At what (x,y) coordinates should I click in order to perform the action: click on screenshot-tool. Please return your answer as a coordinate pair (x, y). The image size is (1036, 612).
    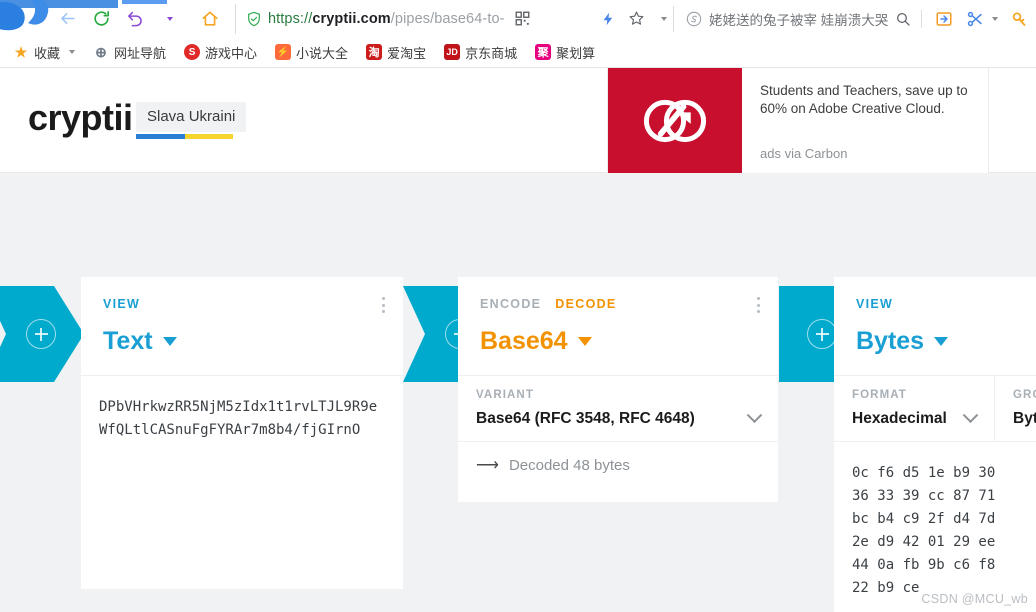
    Looking at the image, I should click on (982, 19).